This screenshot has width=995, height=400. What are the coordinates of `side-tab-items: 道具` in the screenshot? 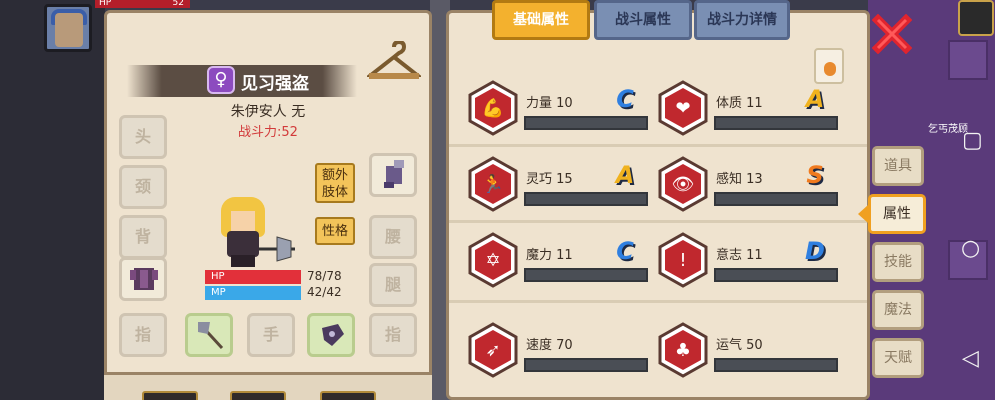 It's located at (898, 166).